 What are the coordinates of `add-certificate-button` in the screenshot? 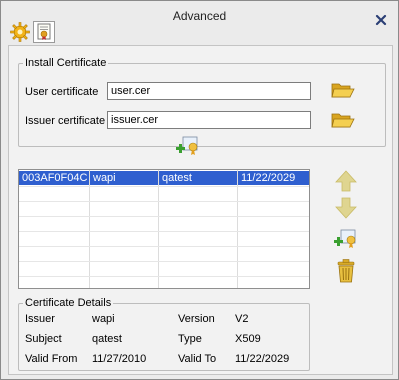 It's located at (346, 240).